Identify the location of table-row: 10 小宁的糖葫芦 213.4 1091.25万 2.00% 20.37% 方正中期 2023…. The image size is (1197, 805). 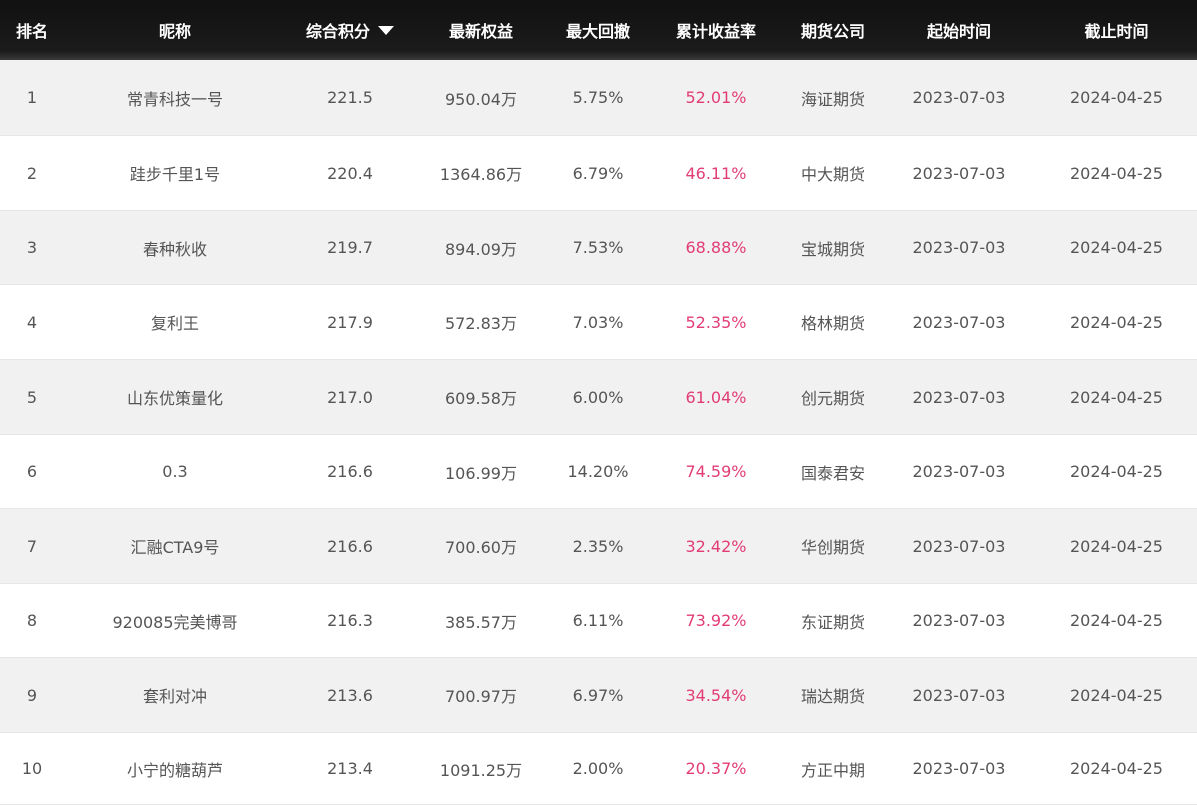
(598, 769).